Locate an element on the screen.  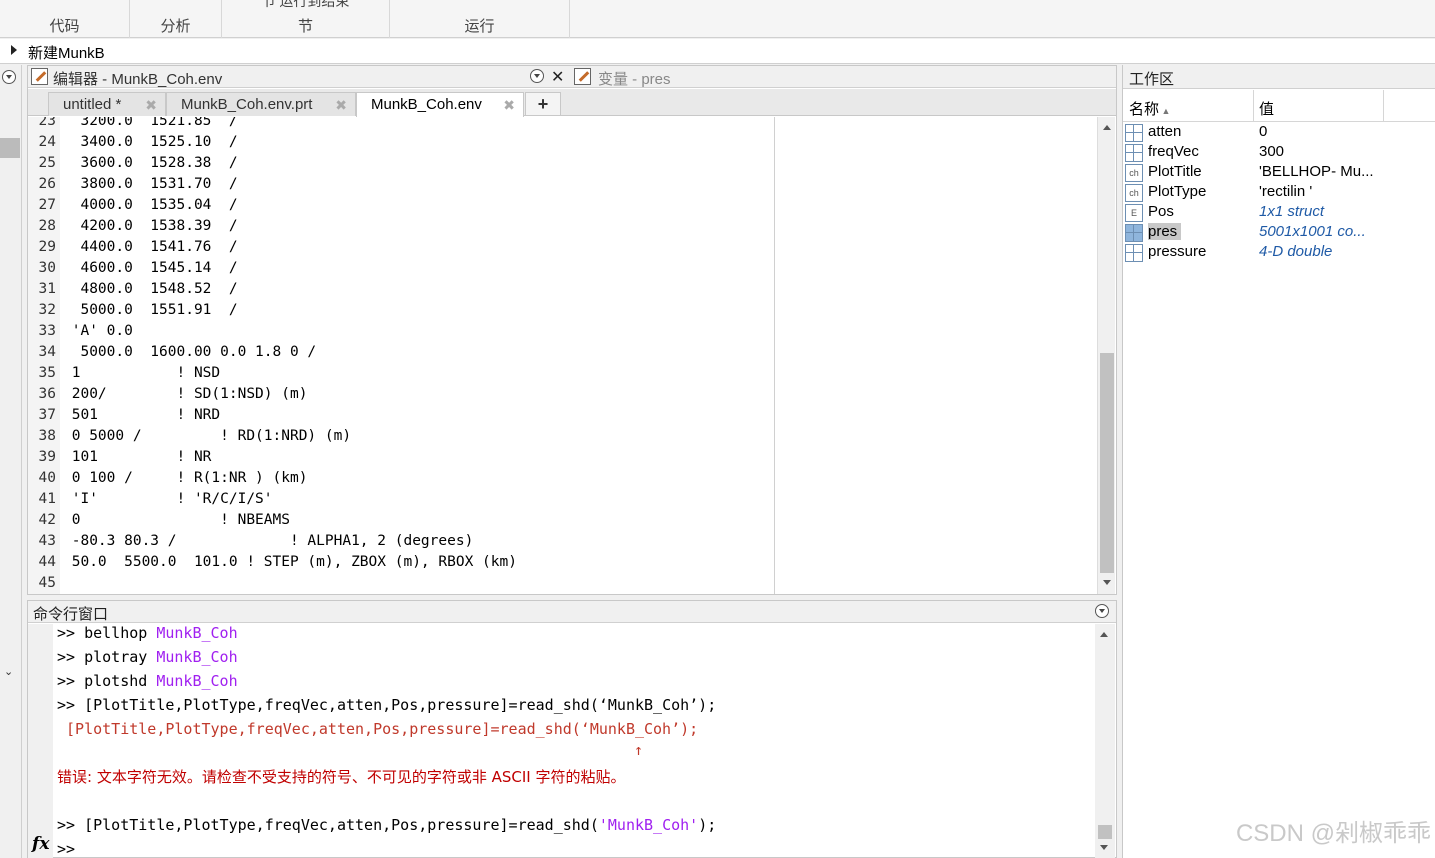
code-line: 36 200/ ! SD(1:NSD) (m) is located at coordinates (401, 396).